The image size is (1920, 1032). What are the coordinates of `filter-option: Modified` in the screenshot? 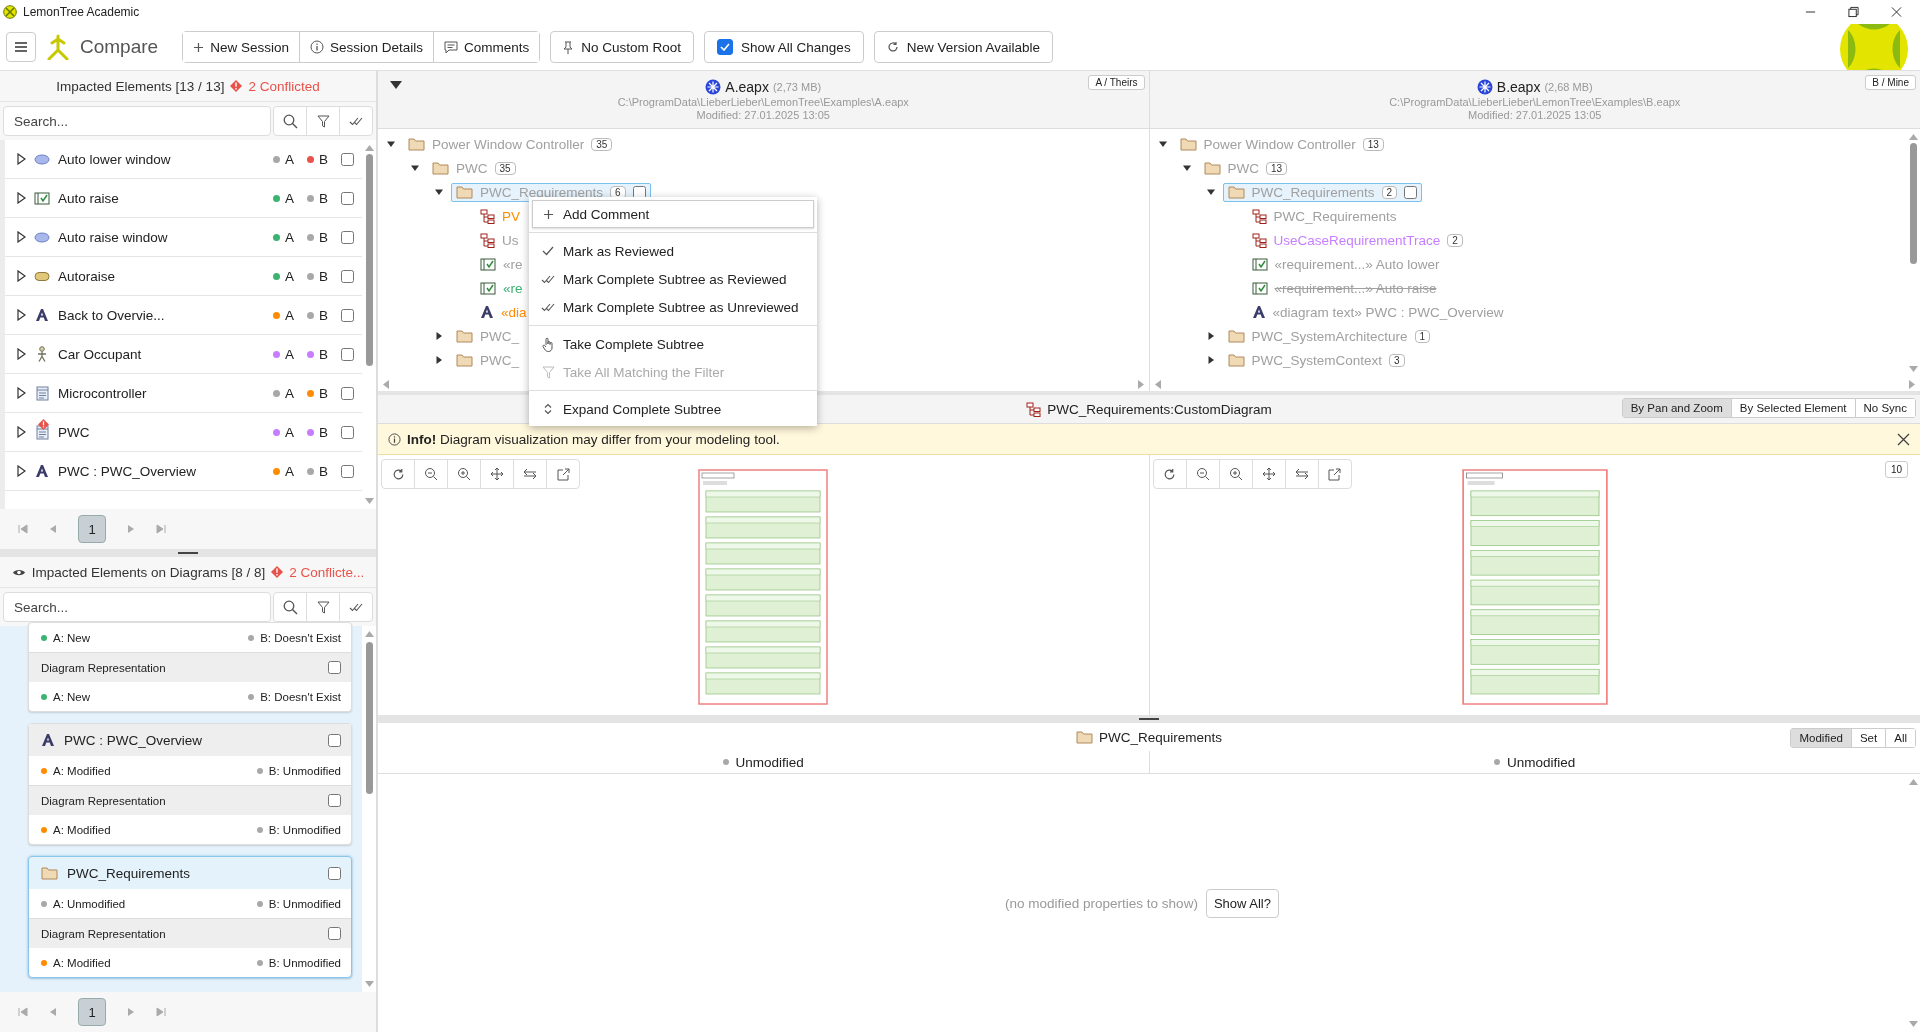 It's located at (1821, 738).